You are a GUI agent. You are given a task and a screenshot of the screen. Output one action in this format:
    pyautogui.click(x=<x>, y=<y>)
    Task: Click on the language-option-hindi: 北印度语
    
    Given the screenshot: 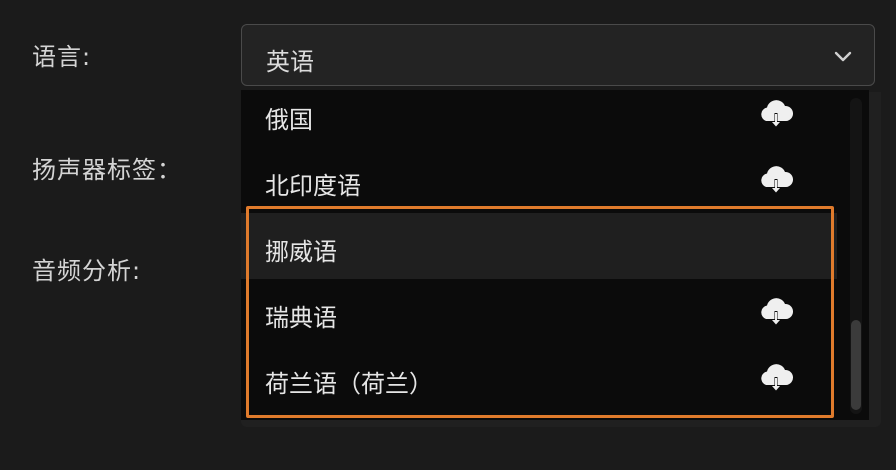 What is the action you would take?
    pyautogui.click(x=539, y=180)
    